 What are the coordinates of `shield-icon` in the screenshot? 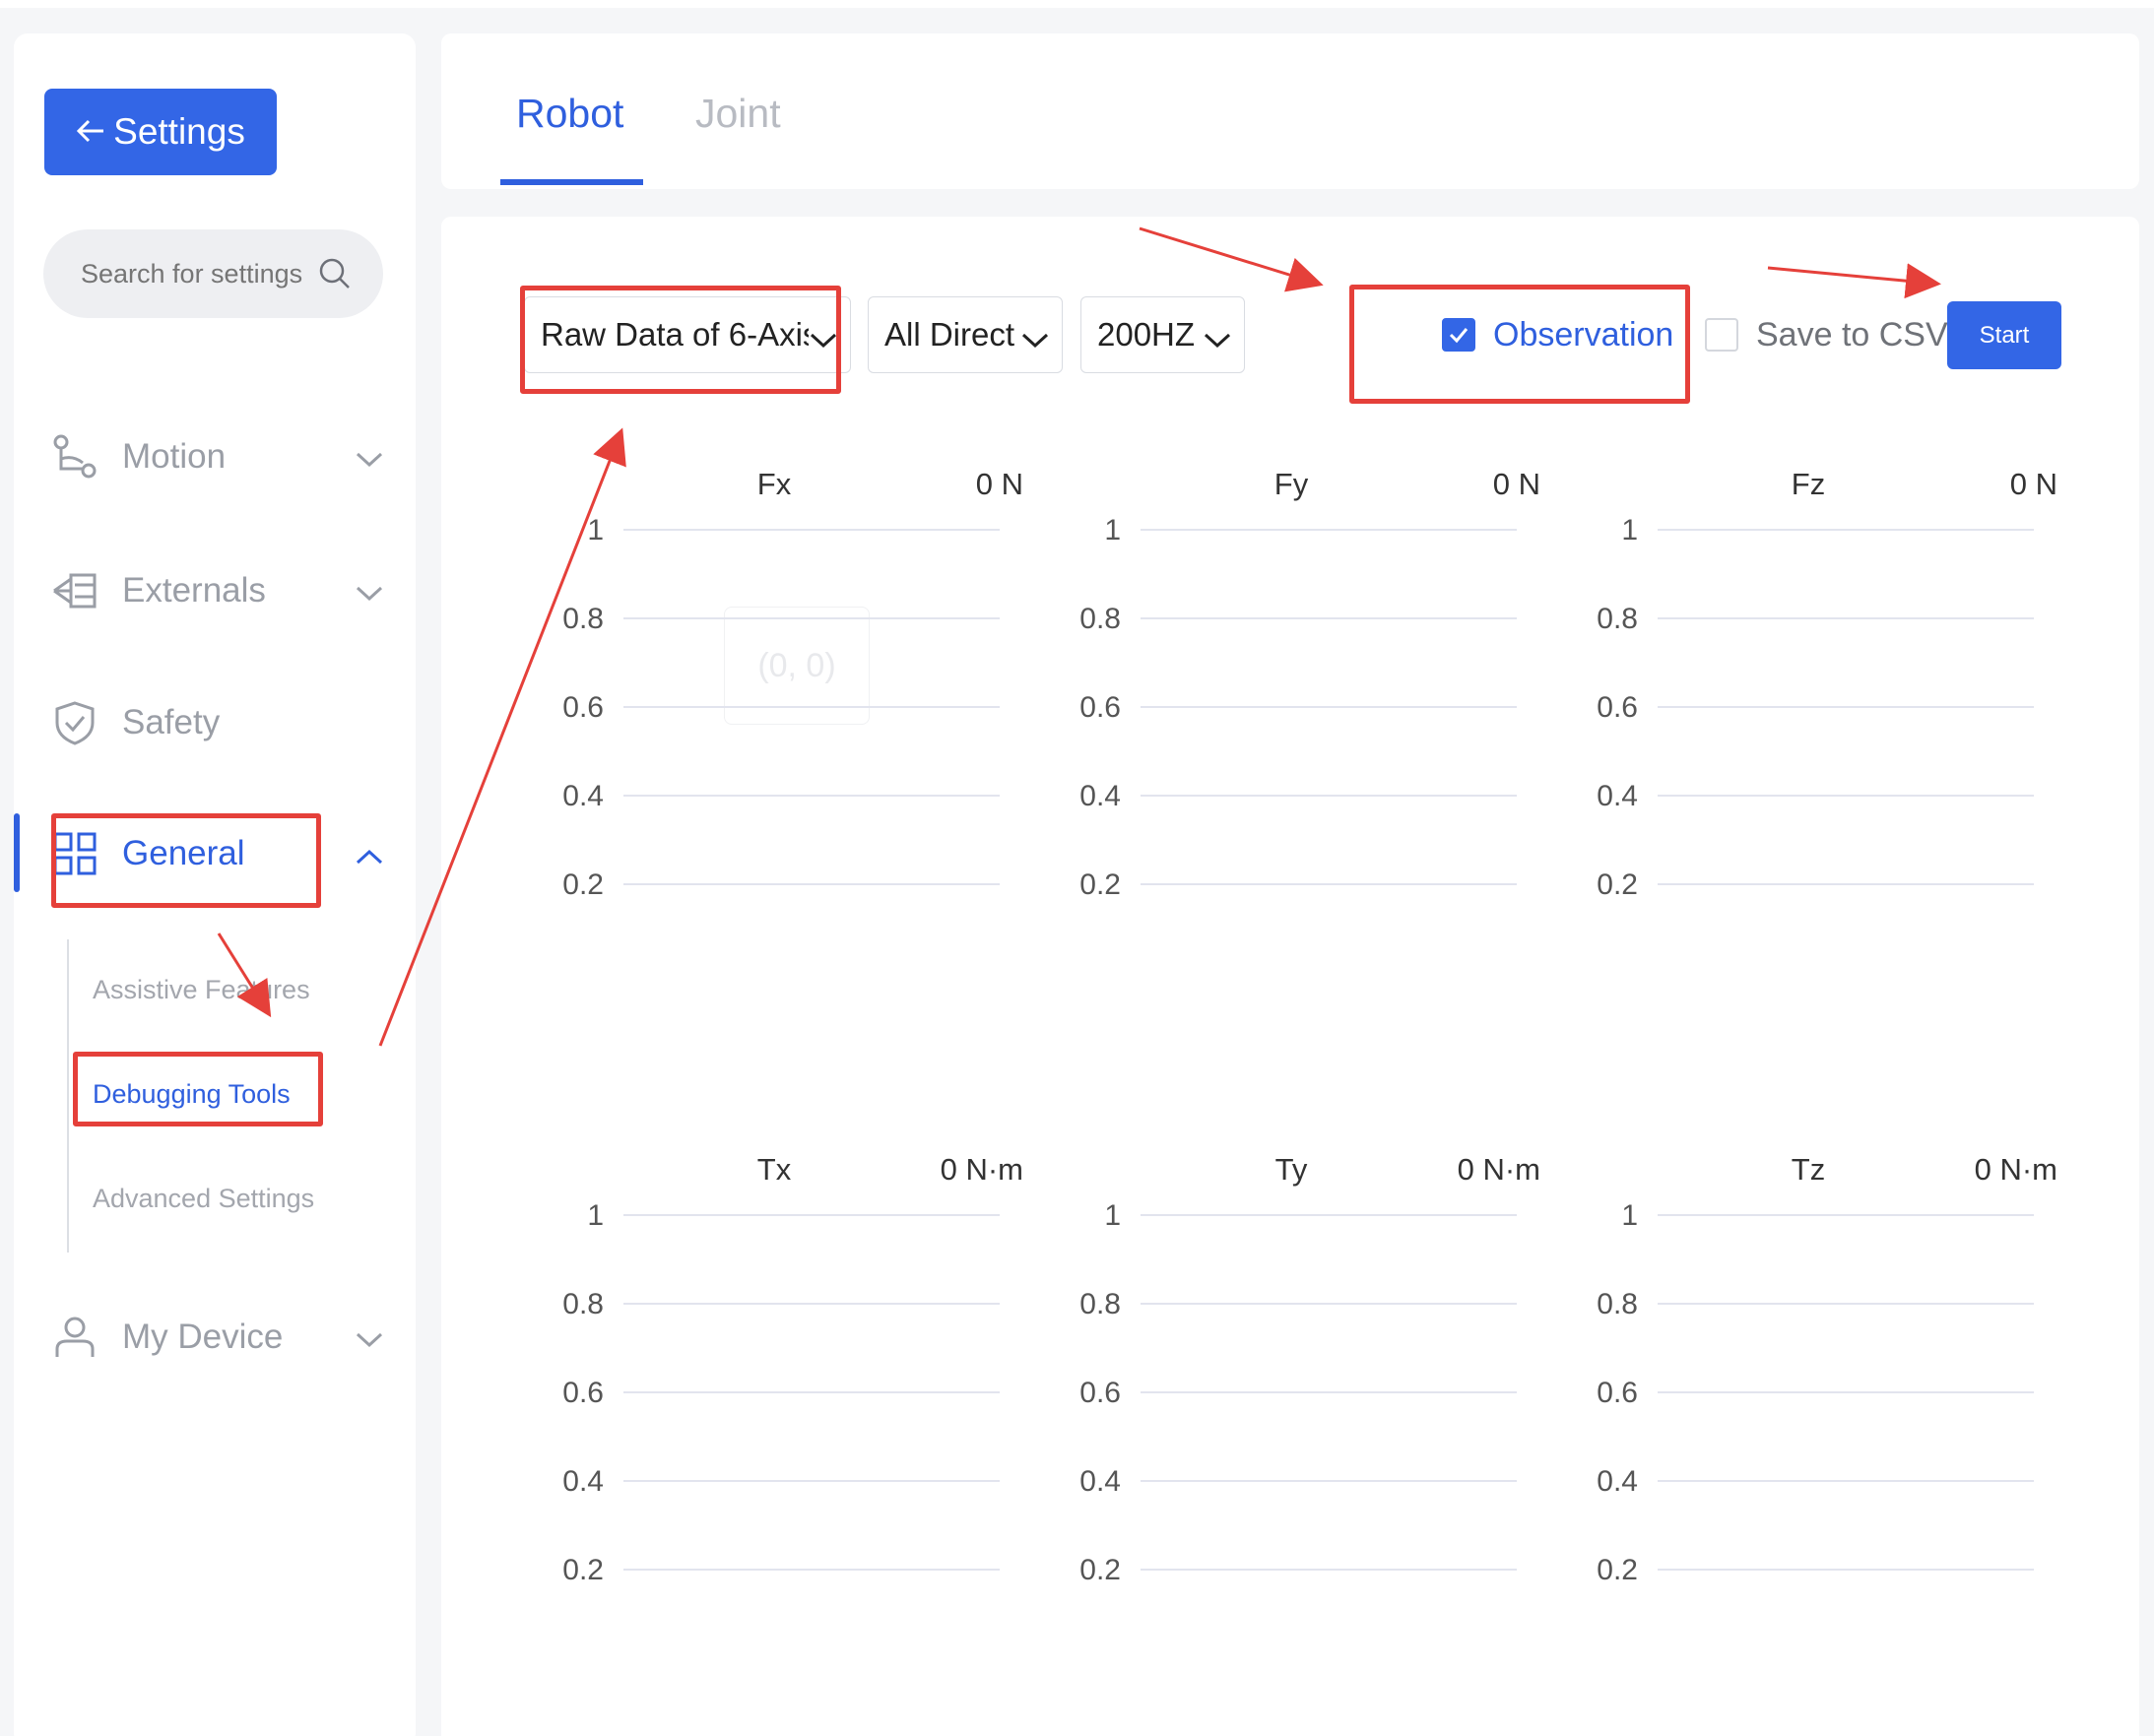 It's located at (74, 722).